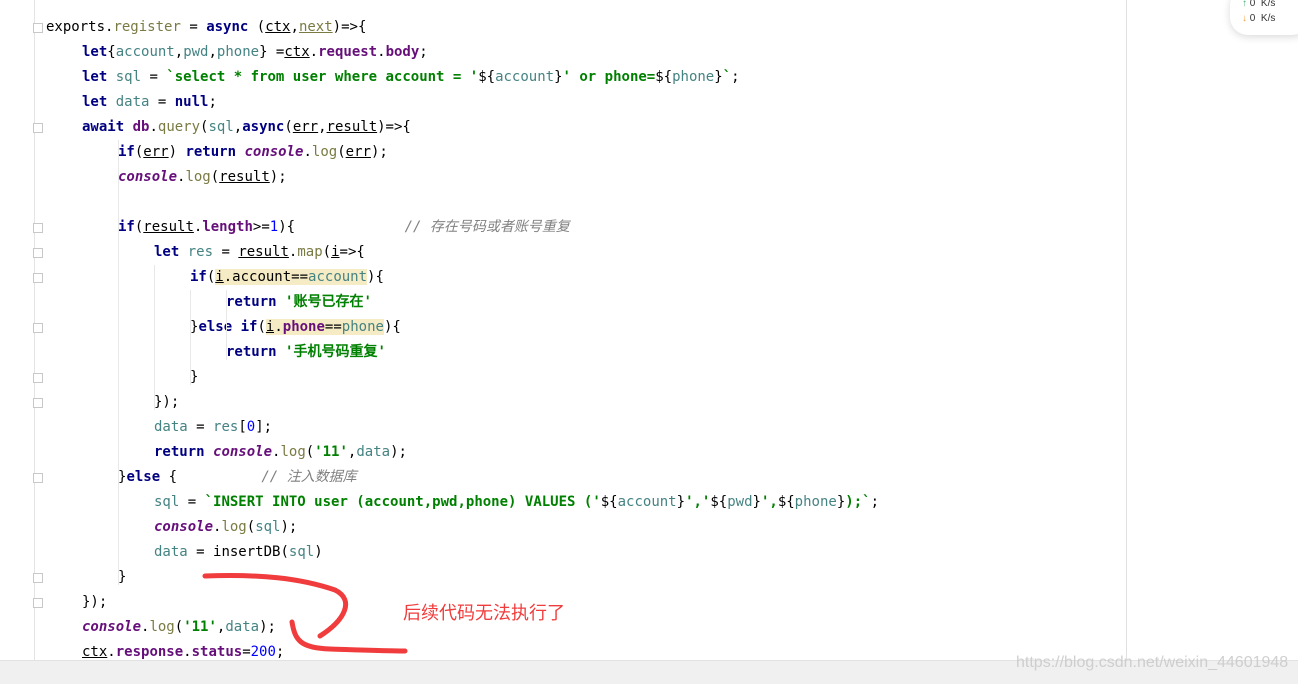  I want to click on network-speed-widget: ↑ 0 K/s ↓ 0 K/s, so click(1264, 17).